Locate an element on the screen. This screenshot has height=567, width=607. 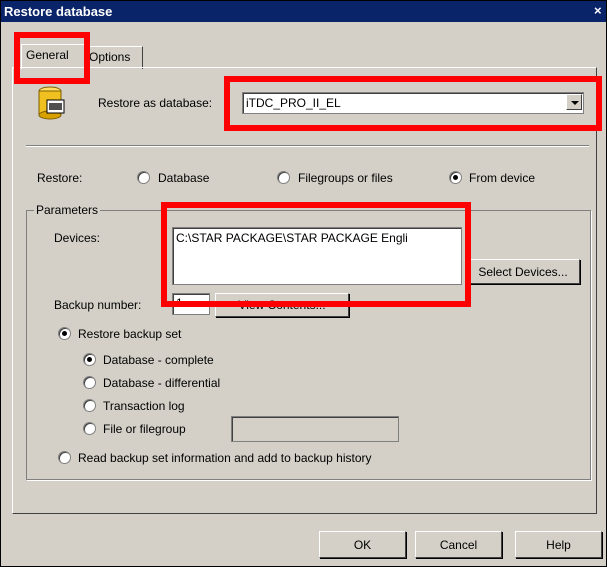
close-icon: × is located at coordinates (600, 11).